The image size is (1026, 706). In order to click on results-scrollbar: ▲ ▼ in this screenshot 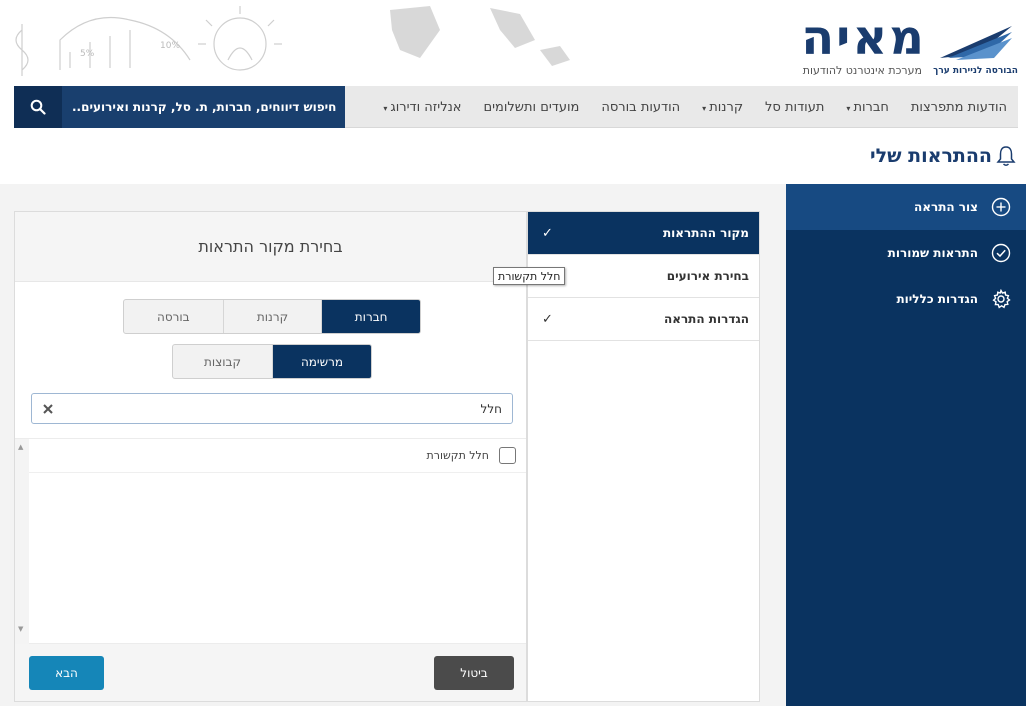, I will do `click(22, 542)`.